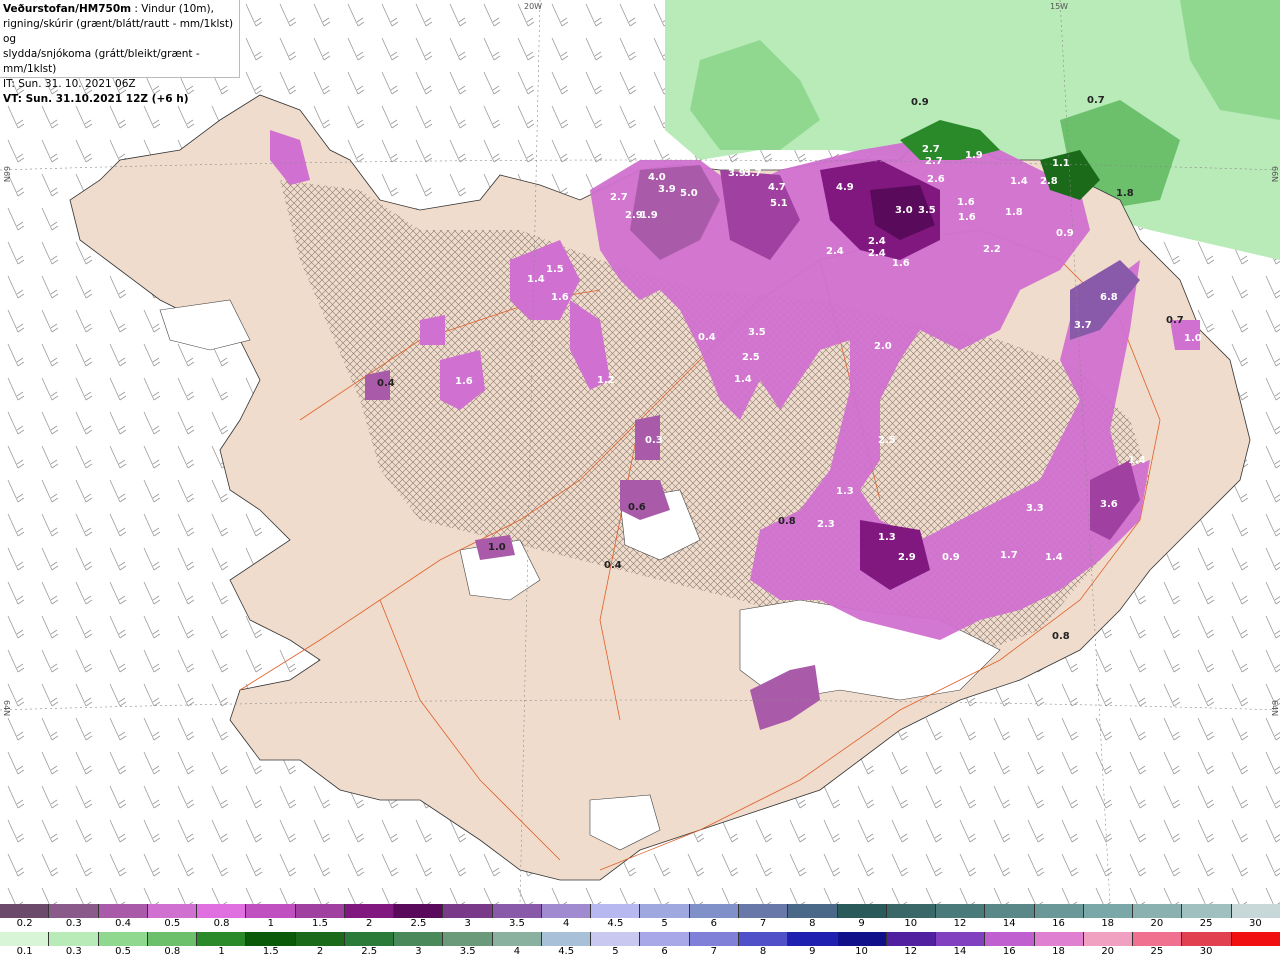 The width and height of the screenshot is (1280, 960). I want to click on lat-label-64n-right: 64N, so click(1274, 708).